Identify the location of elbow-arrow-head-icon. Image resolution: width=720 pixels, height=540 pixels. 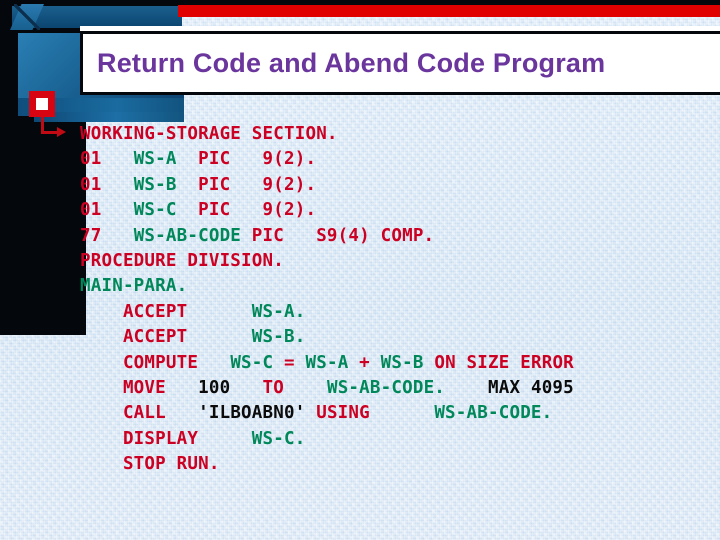
(61, 132).